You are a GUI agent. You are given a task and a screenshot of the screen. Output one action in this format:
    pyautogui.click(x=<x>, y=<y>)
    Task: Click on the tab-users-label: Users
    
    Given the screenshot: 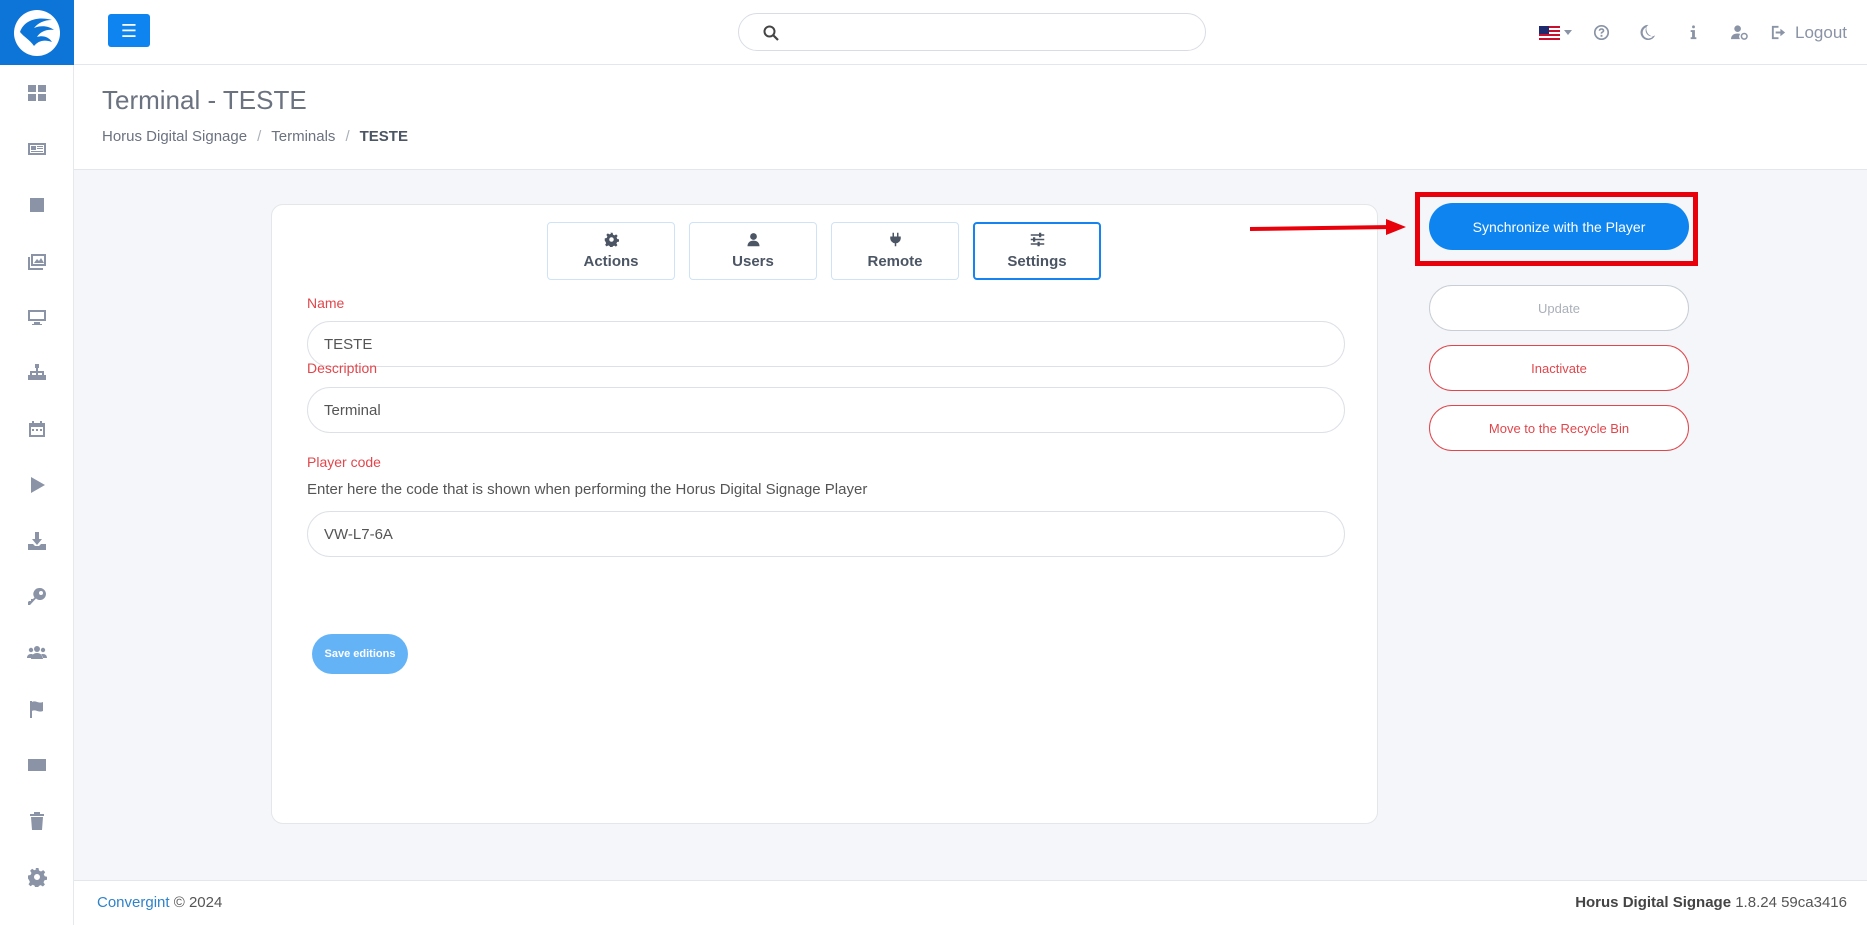 What is the action you would take?
    pyautogui.click(x=753, y=261)
    